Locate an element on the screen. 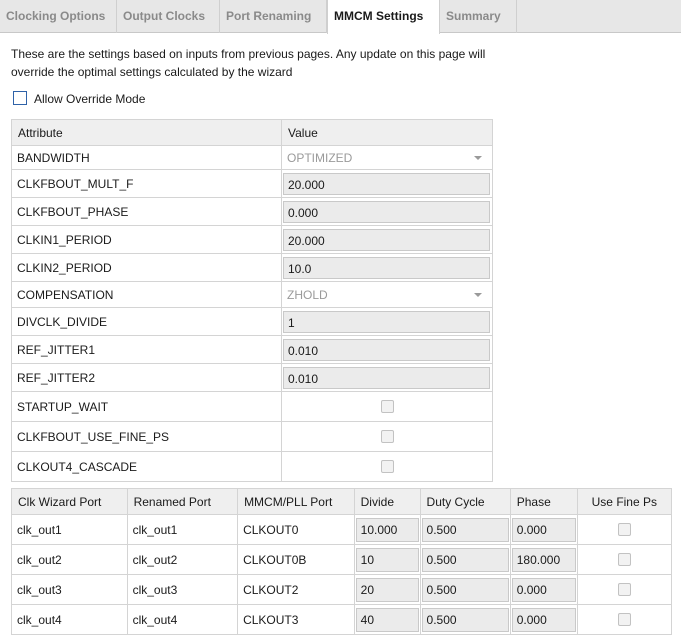 The image size is (681, 637). phase-header: Phase is located at coordinates (543, 501).